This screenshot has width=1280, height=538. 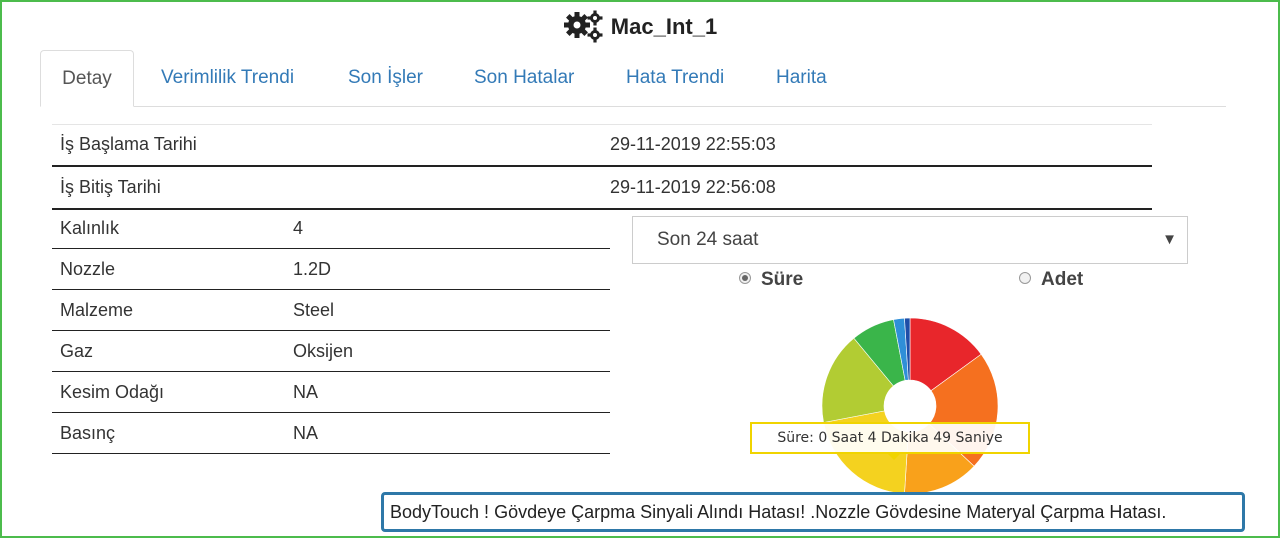 I want to click on table-row: Basınç NA, so click(x=331, y=433).